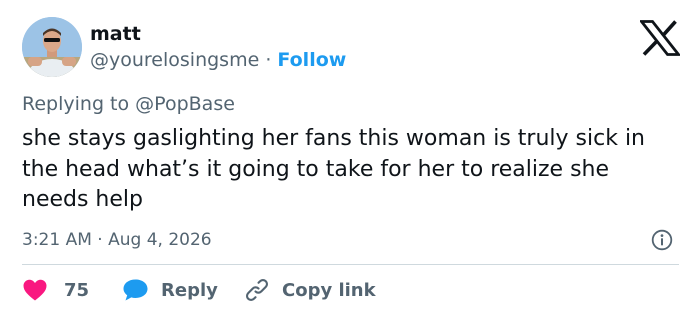  Describe the element at coordinates (57, 240) in the screenshot. I see `tweet-time: 3:21 AM` at that location.